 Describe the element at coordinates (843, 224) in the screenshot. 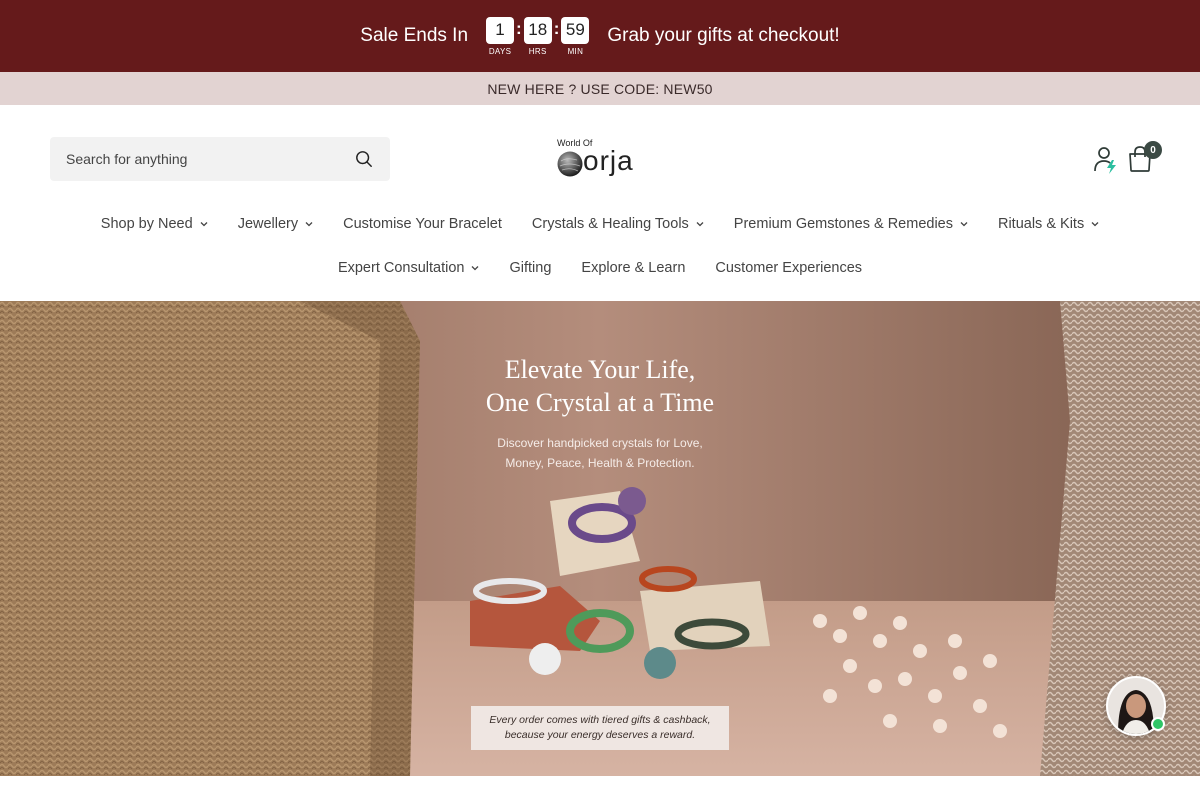

I see `nav-label: Premium Gemstones & Remedies` at that location.